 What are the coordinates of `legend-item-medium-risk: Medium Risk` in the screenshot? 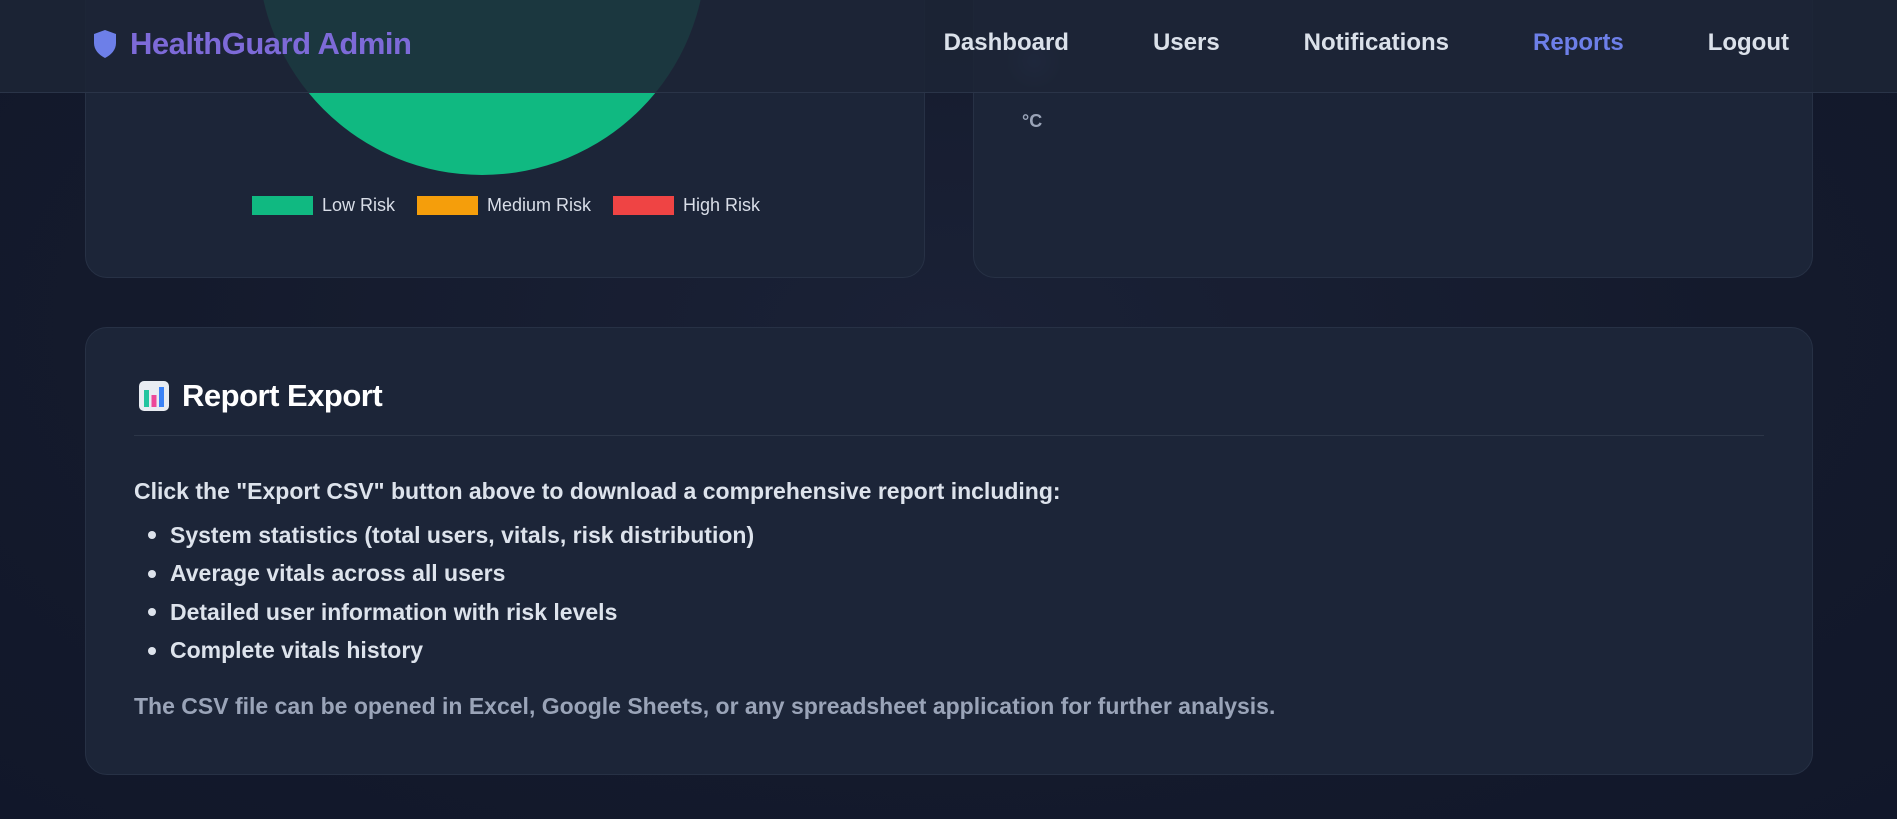 It's located at (504, 205).